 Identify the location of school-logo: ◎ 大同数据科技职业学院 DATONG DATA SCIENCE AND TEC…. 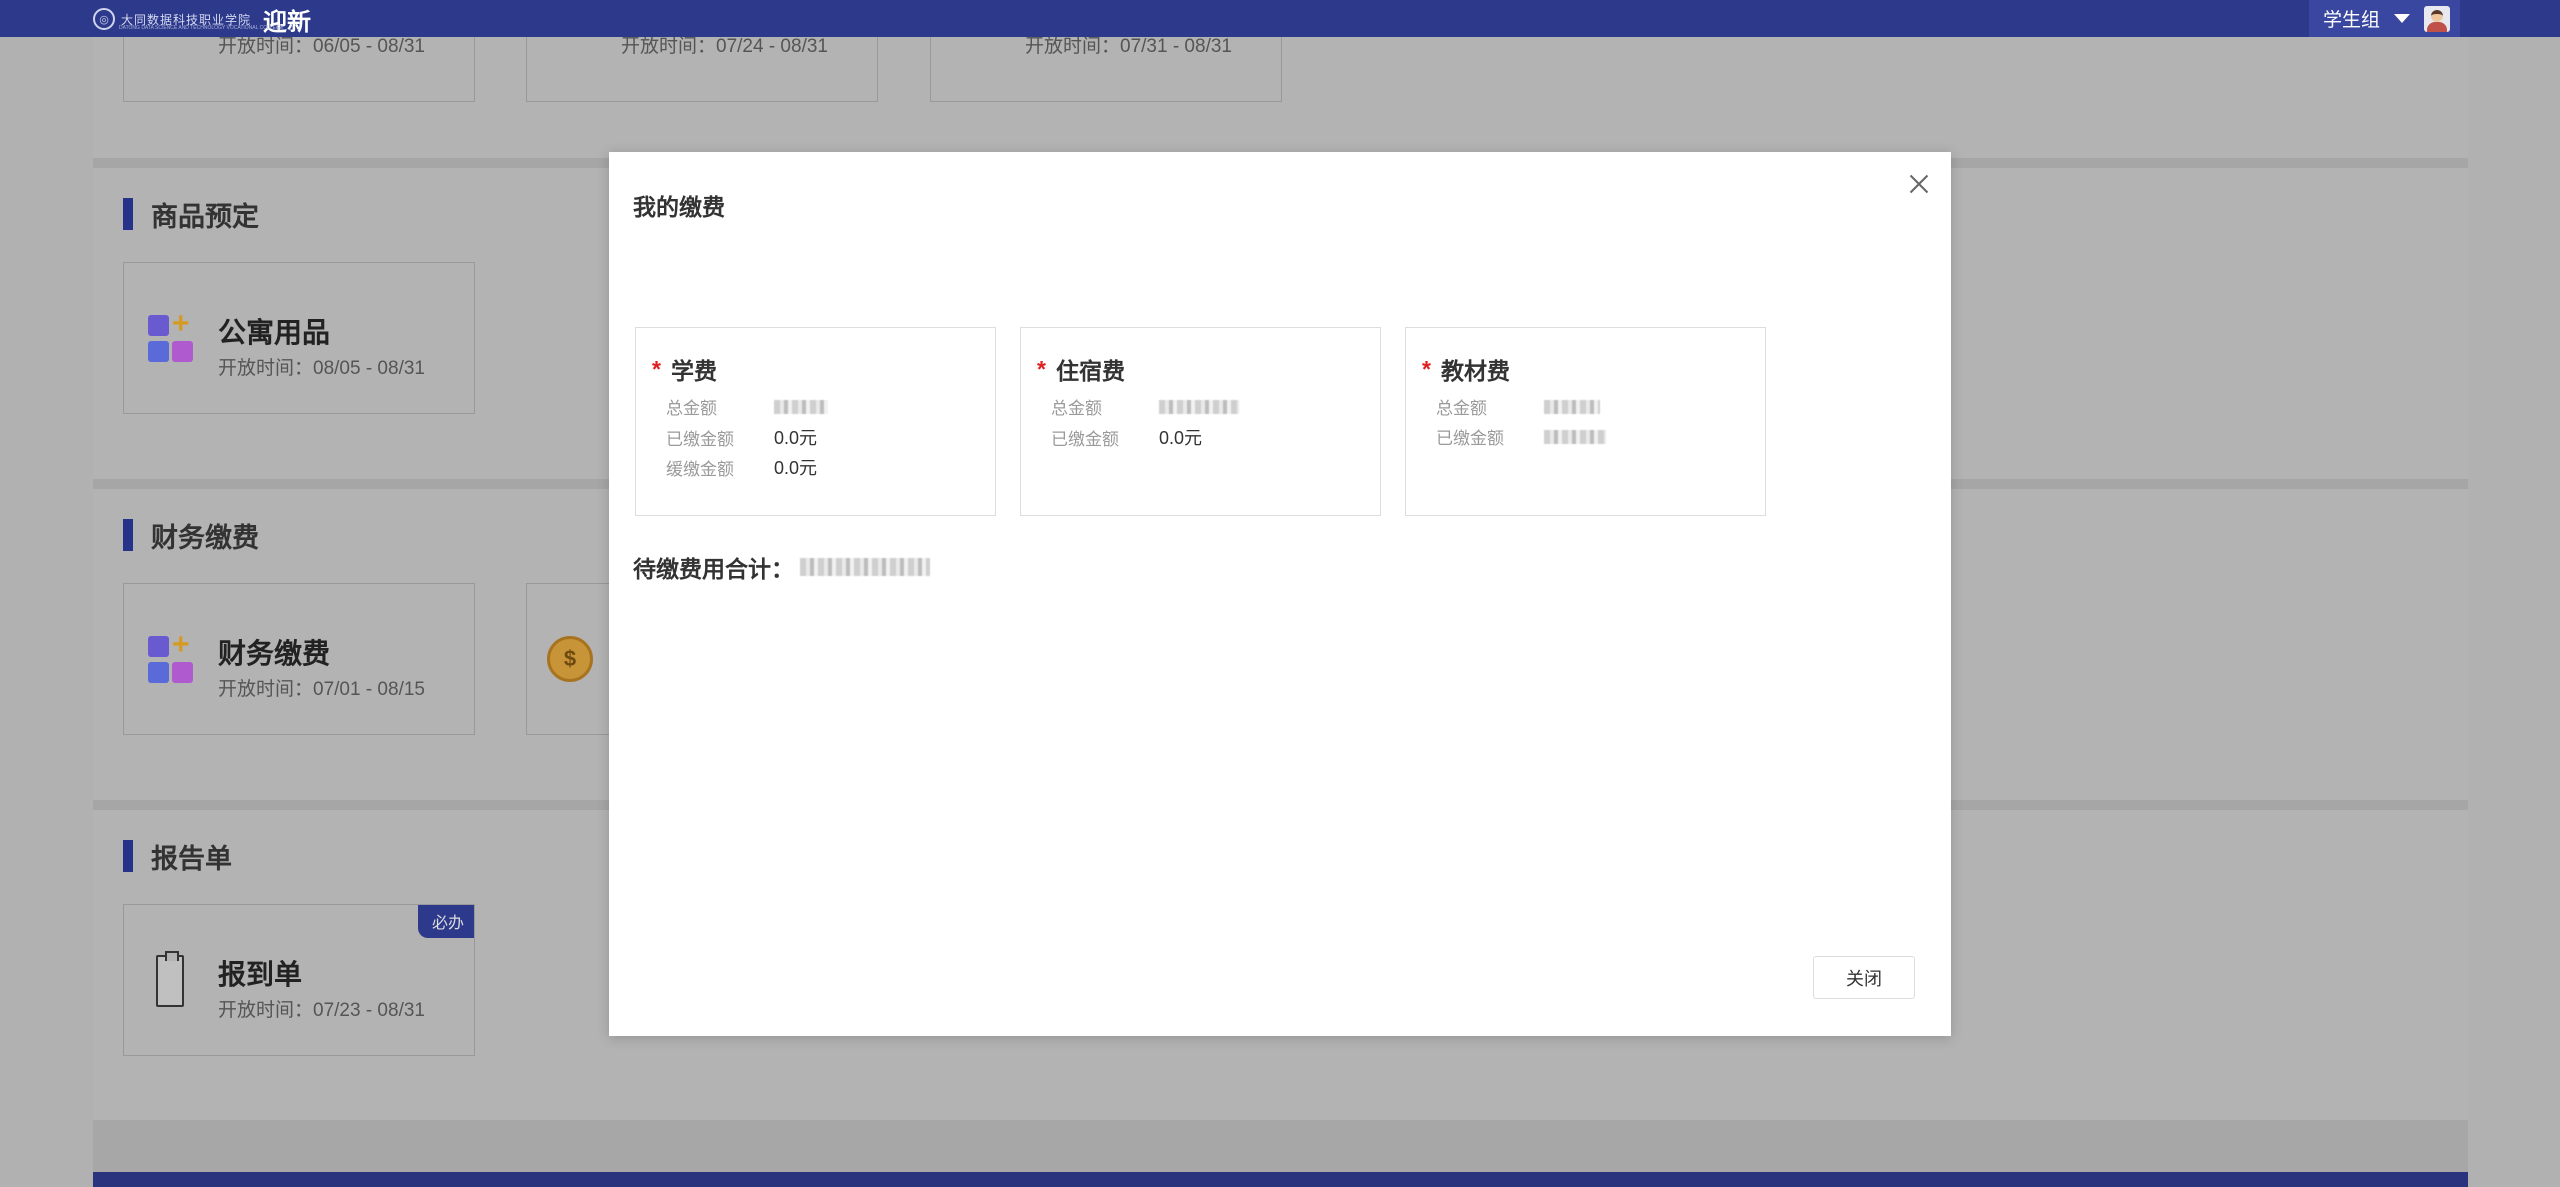
(202, 21).